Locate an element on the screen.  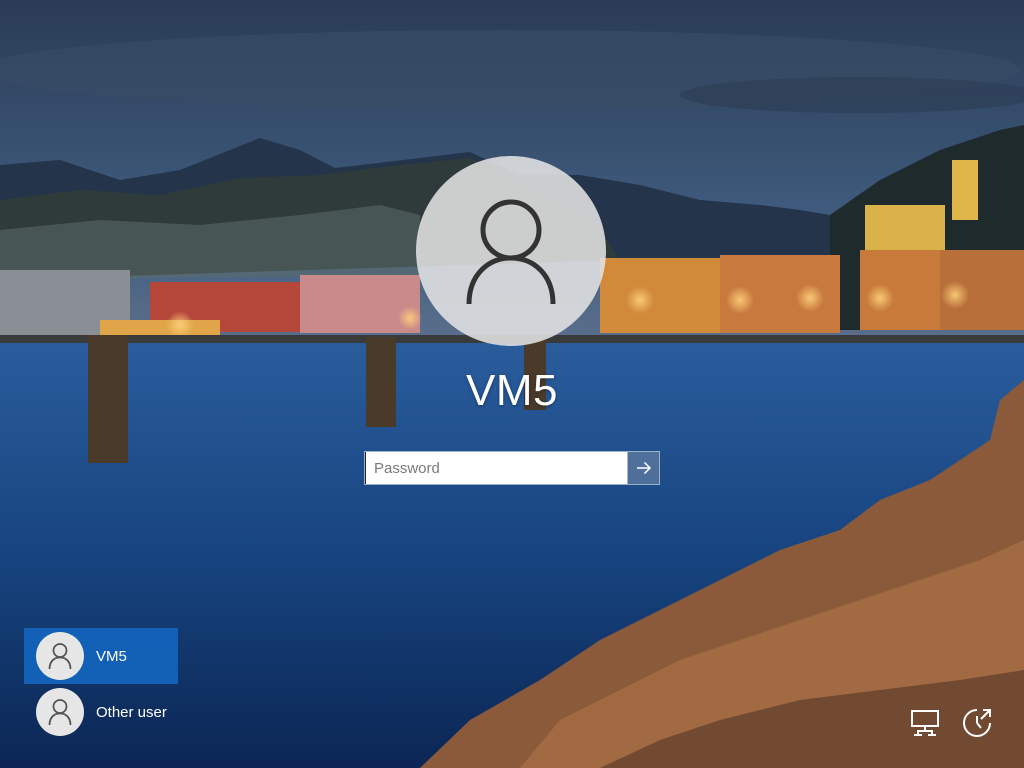
network-icon is located at coordinates (925, 723).